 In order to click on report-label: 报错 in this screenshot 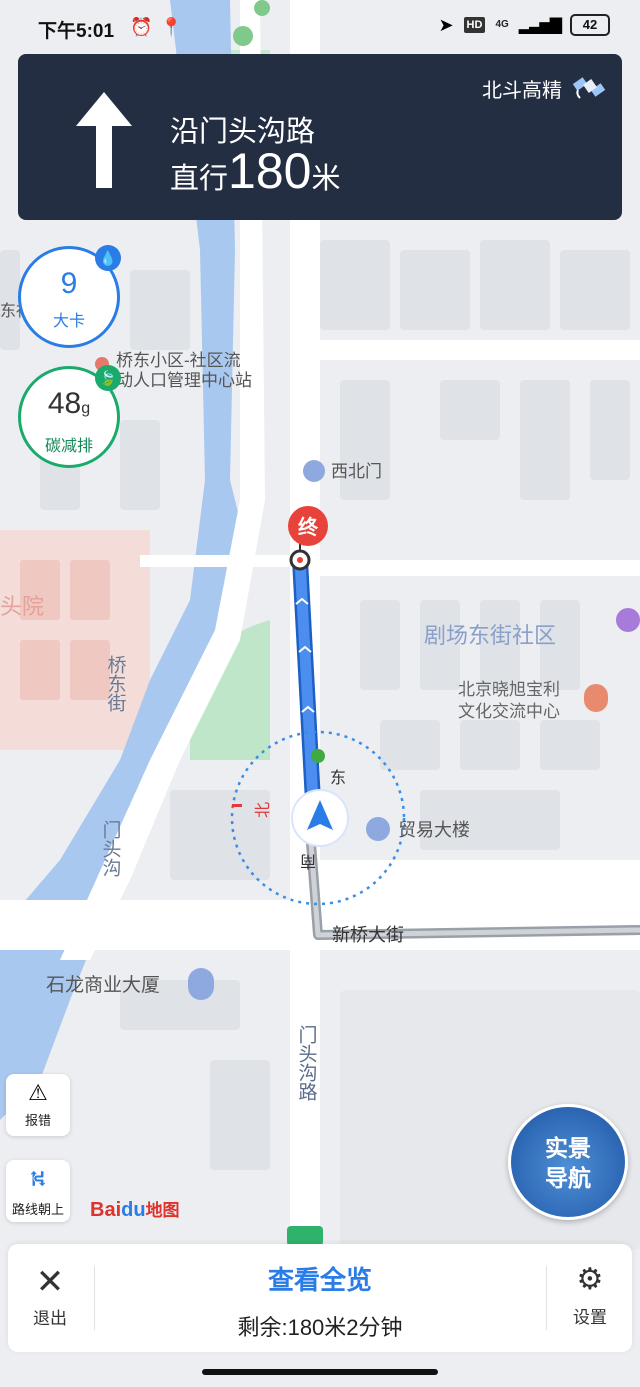, I will do `click(37, 1120)`.